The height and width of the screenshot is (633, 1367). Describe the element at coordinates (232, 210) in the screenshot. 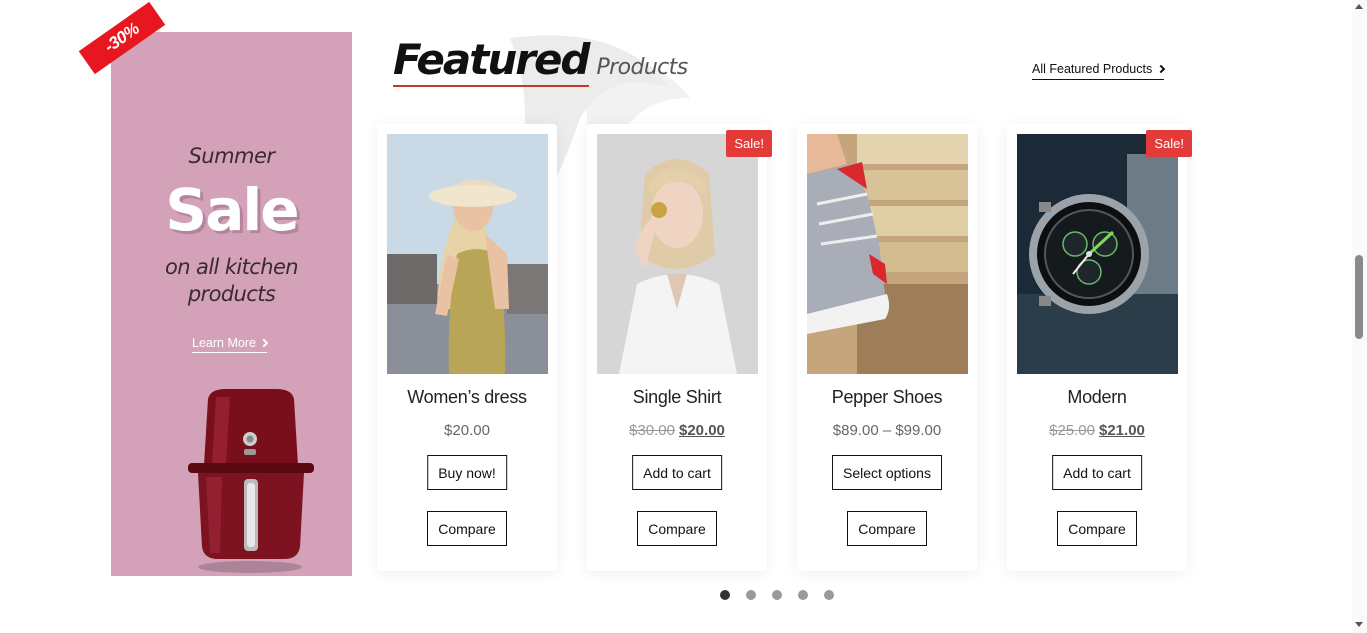

I see `promo-line-sale: Sale` at that location.